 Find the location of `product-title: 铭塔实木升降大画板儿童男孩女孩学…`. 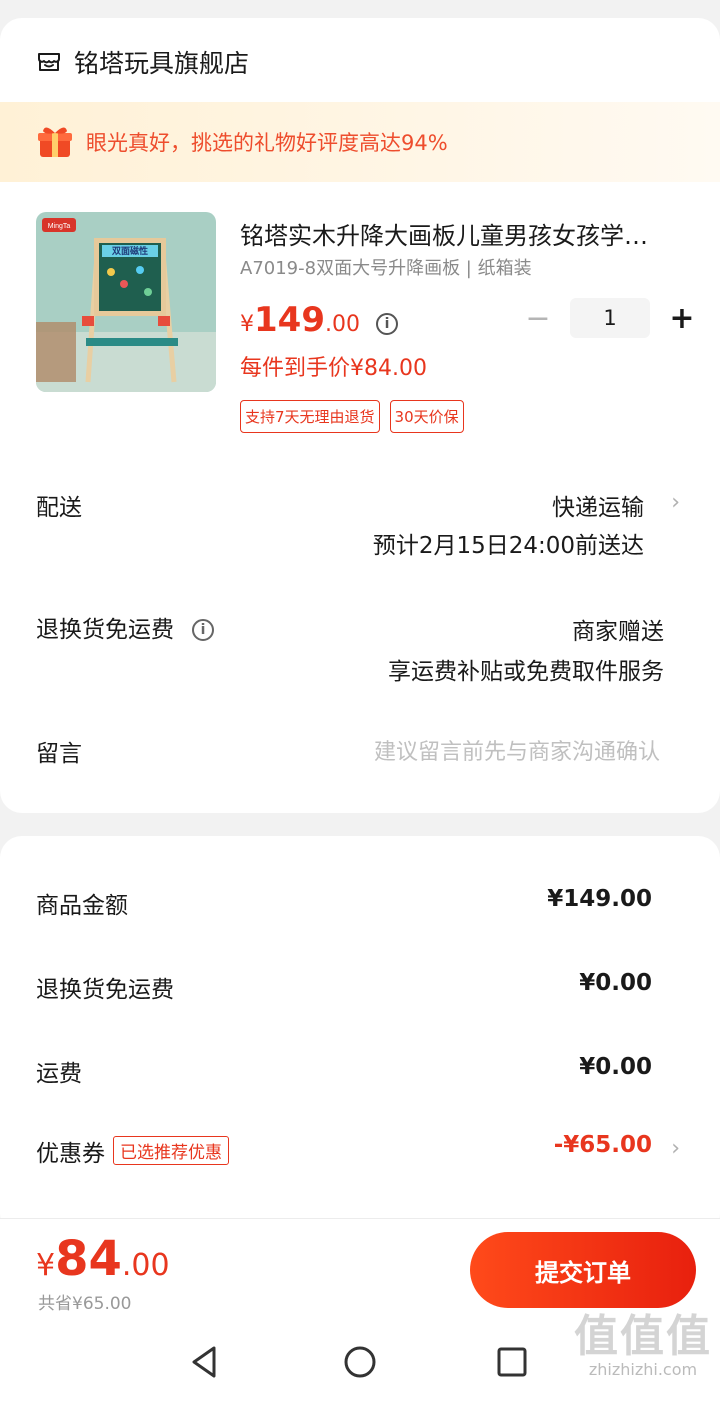

product-title: 铭塔实木升降大画板儿童男孩女孩学… is located at coordinates (465, 233).